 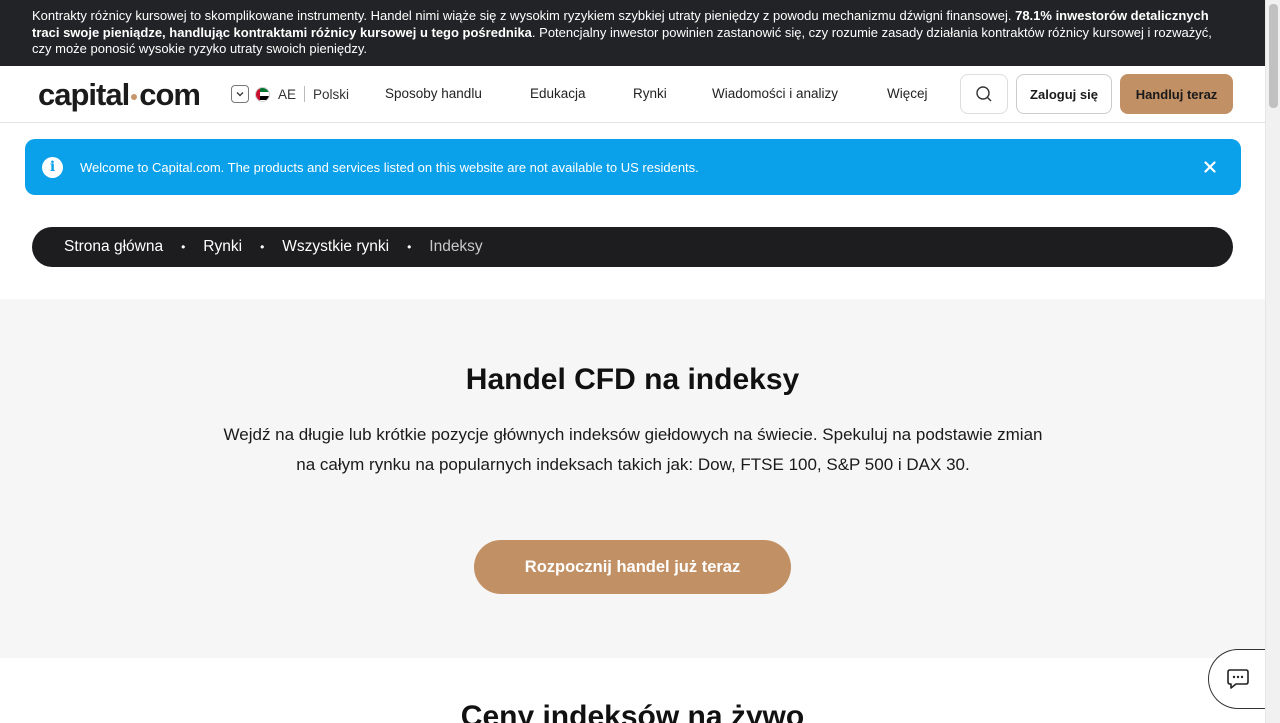 I want to click on locale-selector: AE Polski, so click(x=290, y=94).